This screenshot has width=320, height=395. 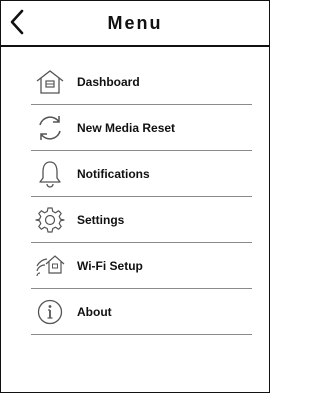 I want to click on menu-item-about: About, so click(x=141, y=312).